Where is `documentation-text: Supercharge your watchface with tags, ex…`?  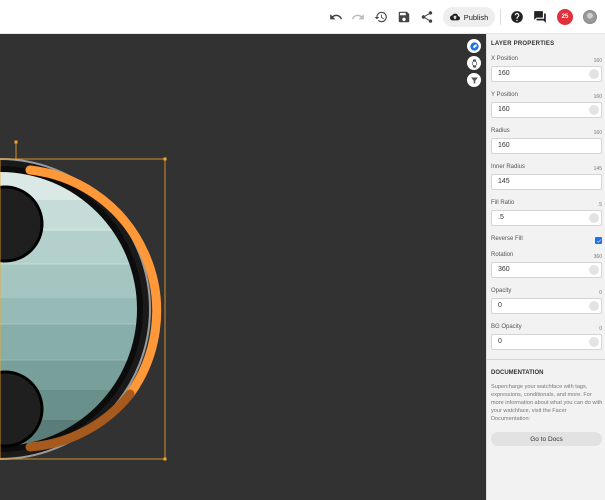
documentation-text: Supercharge your watchface with tags, ex… is located at coordinates (547, 403).